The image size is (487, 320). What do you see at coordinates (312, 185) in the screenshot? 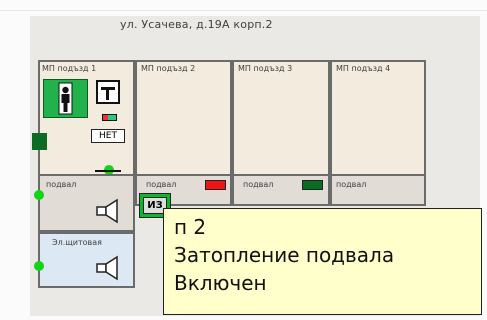
I see `status-indicator-icon` at bounding box center [312, 185].